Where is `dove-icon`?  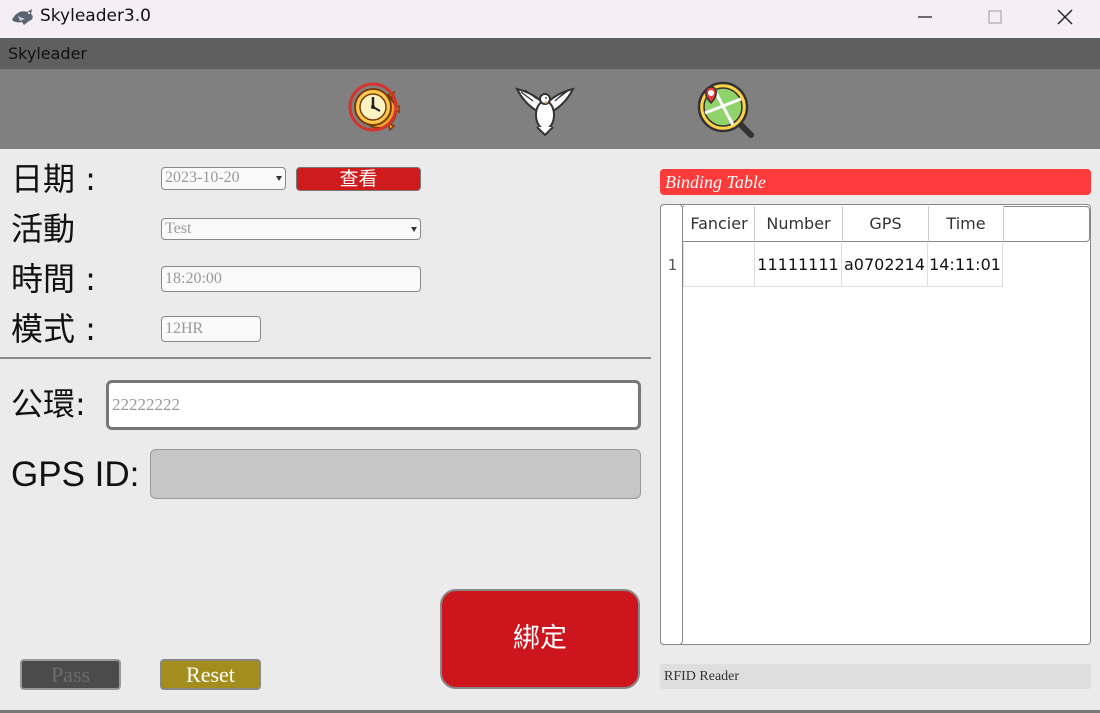 dove-icon is located at coordinates (545, 112).